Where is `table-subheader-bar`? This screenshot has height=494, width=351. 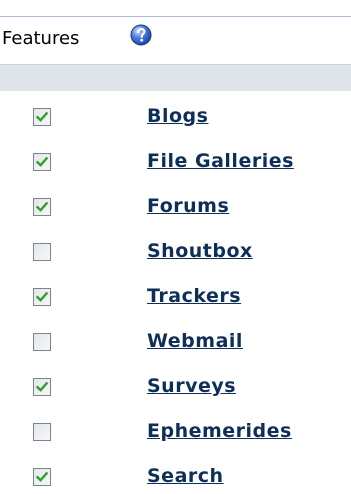
table-subheader-bar is located at coordinates (175, 78).